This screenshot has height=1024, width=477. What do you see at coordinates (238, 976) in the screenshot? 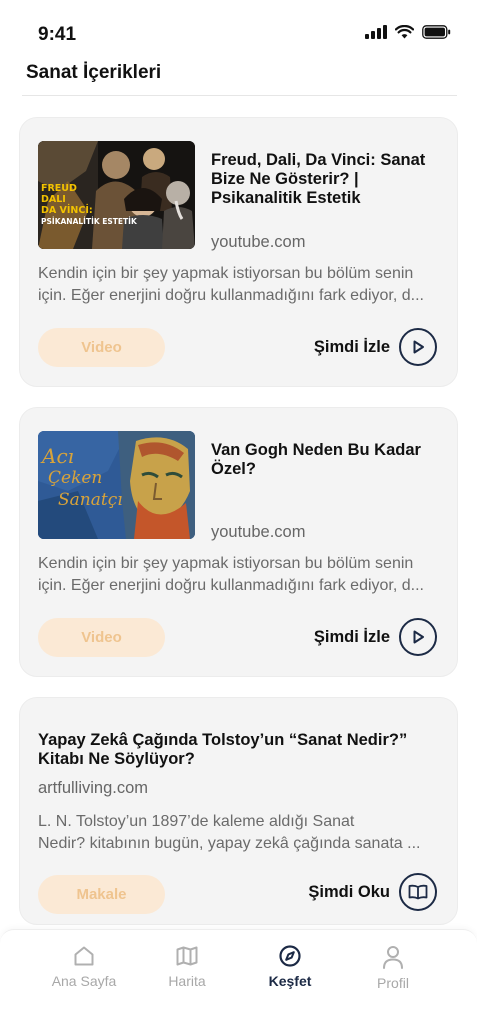
I see `bottom-nav: Ana Sayfa Harita Keşfet Profil` at bounding box center [238, 976].